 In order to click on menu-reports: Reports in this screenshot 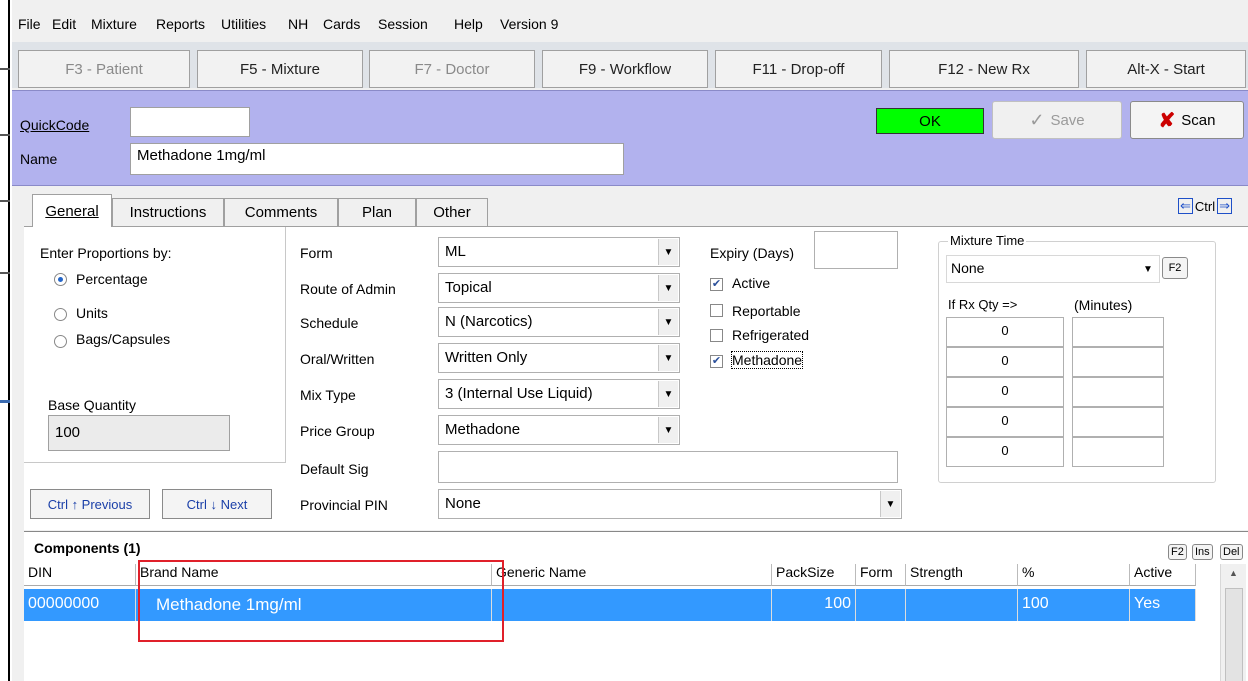, I will do `click(180, 24)`.